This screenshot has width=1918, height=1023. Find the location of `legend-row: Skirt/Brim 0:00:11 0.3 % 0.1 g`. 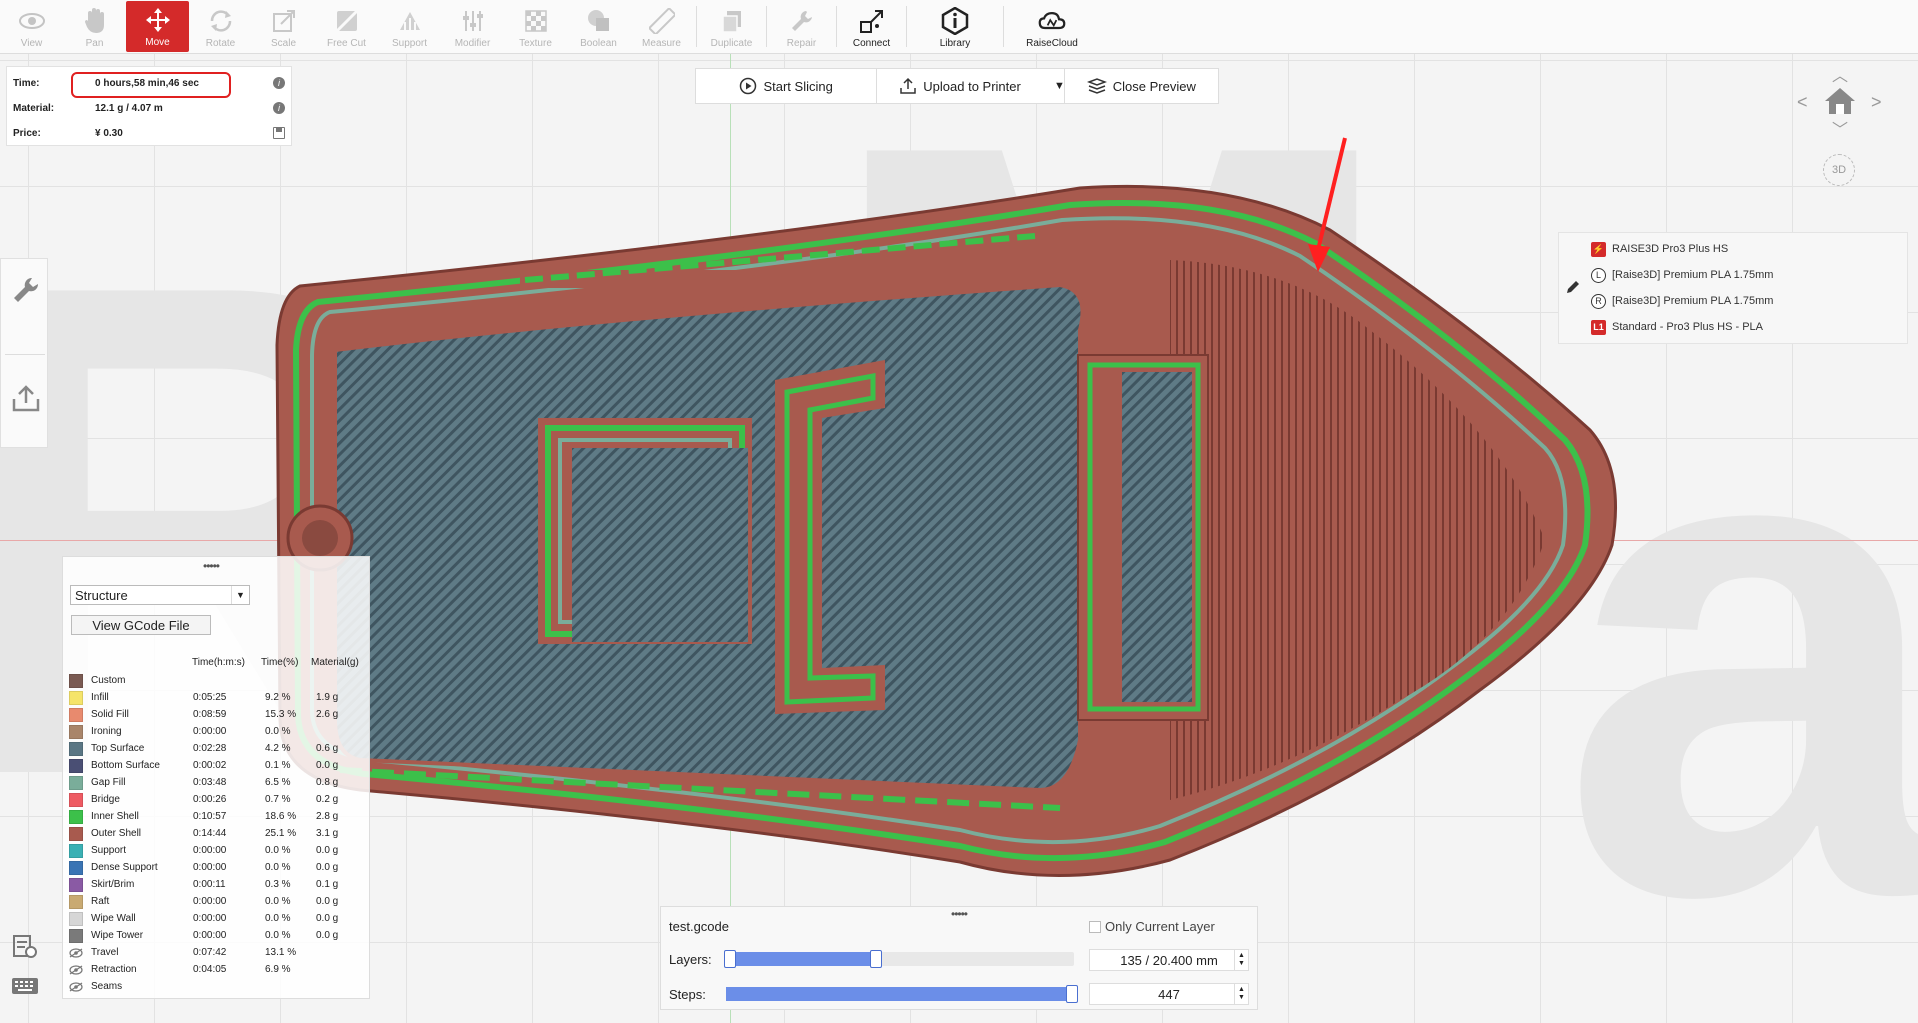

legend-row: Skirt/Brim 0:00:11 0.3 % 0.1 g is located at coordinates (217, 884).